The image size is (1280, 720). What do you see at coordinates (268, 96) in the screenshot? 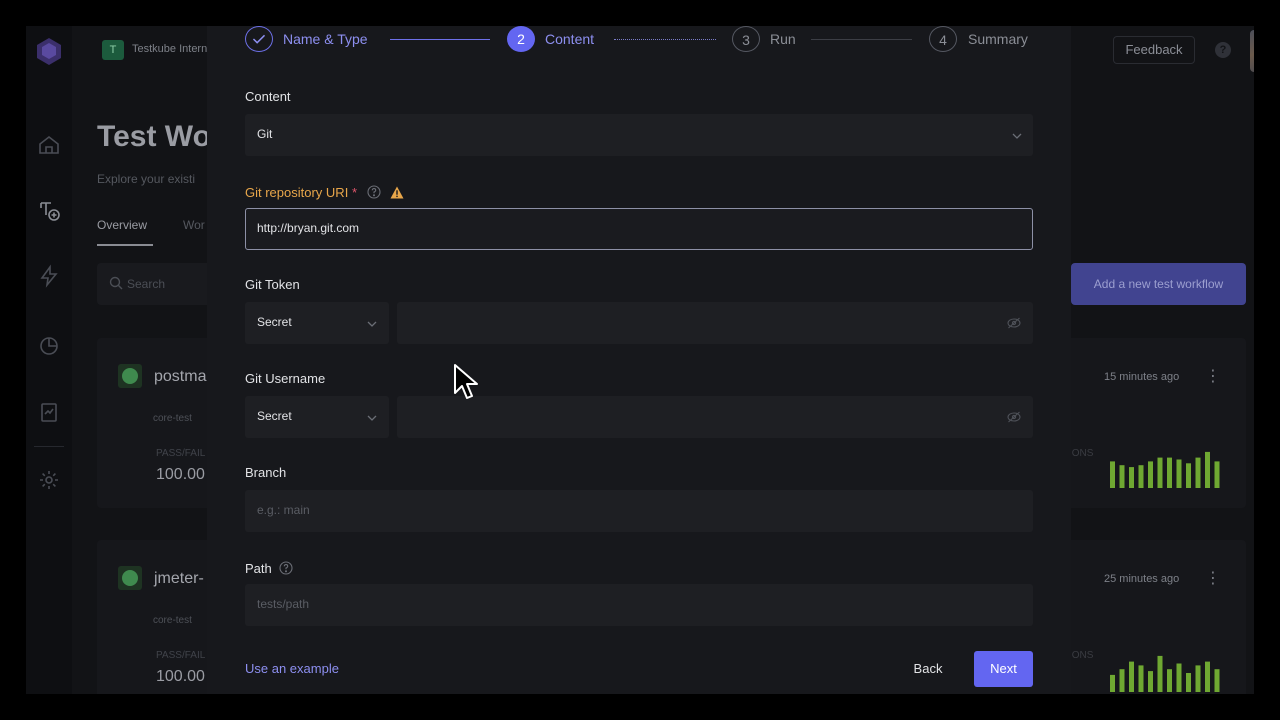
I see `content-label: Content` at bounding box center [268, 96].